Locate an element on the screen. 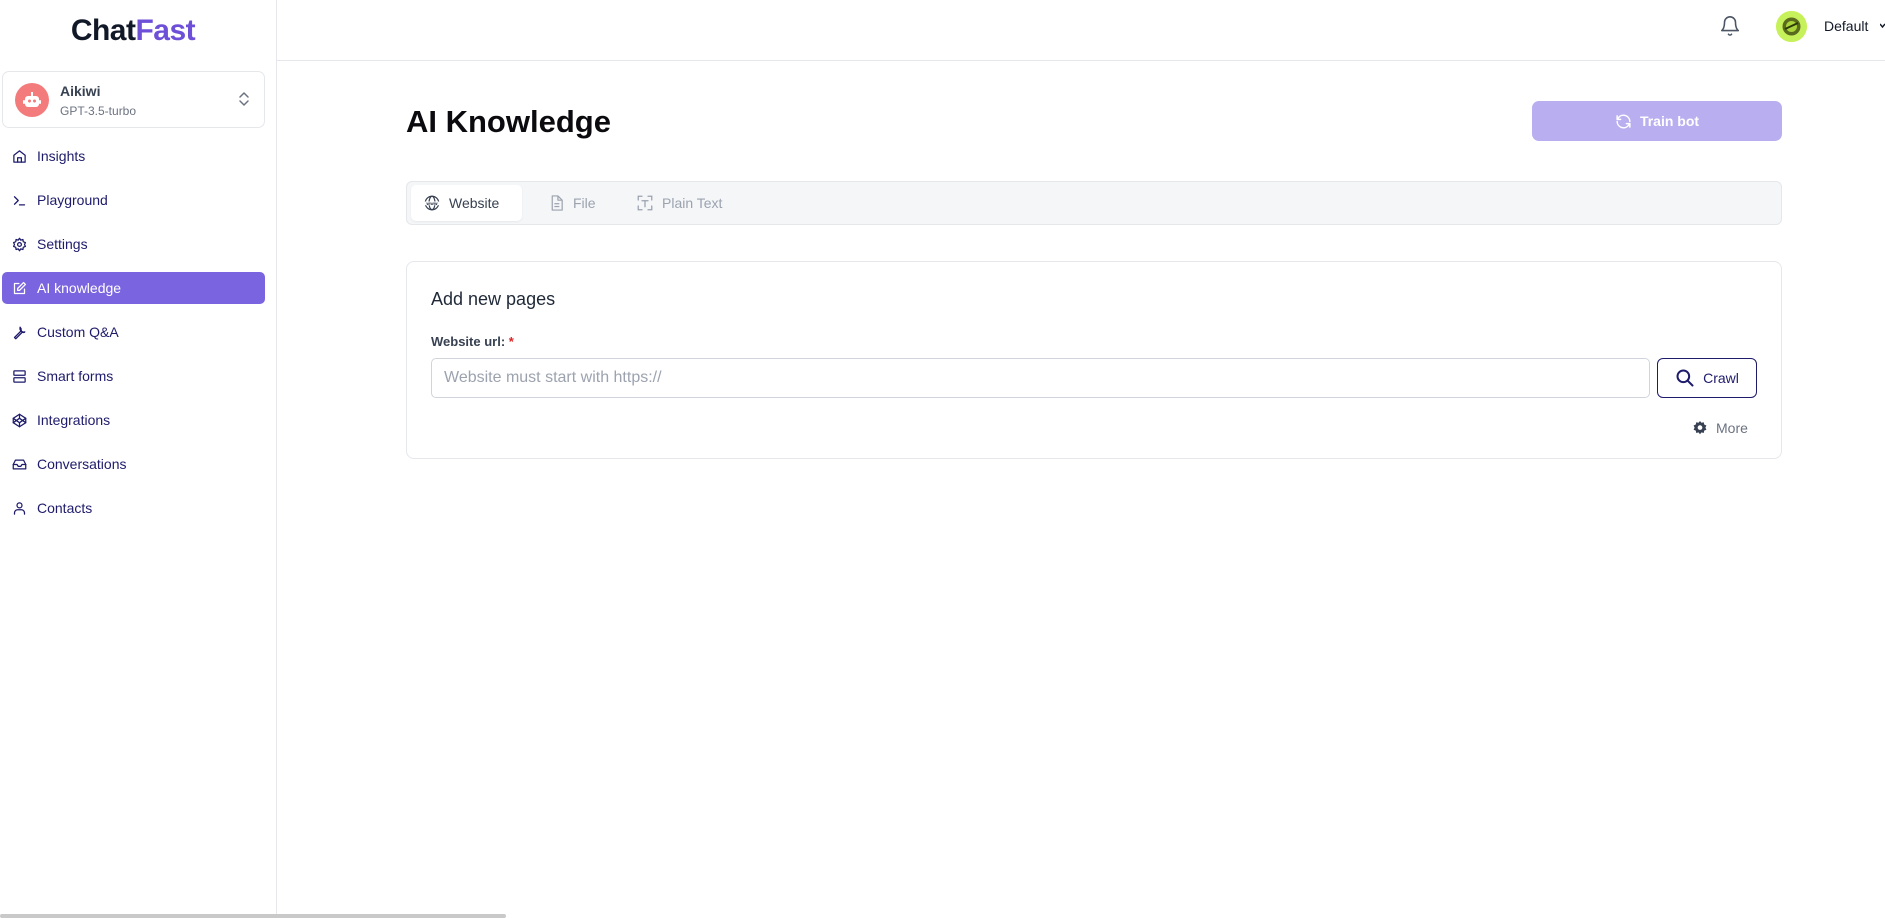 The height and width of the screenshot is (918, 1885). crawl-button: Crawl is located at coordinates (1707, 378).